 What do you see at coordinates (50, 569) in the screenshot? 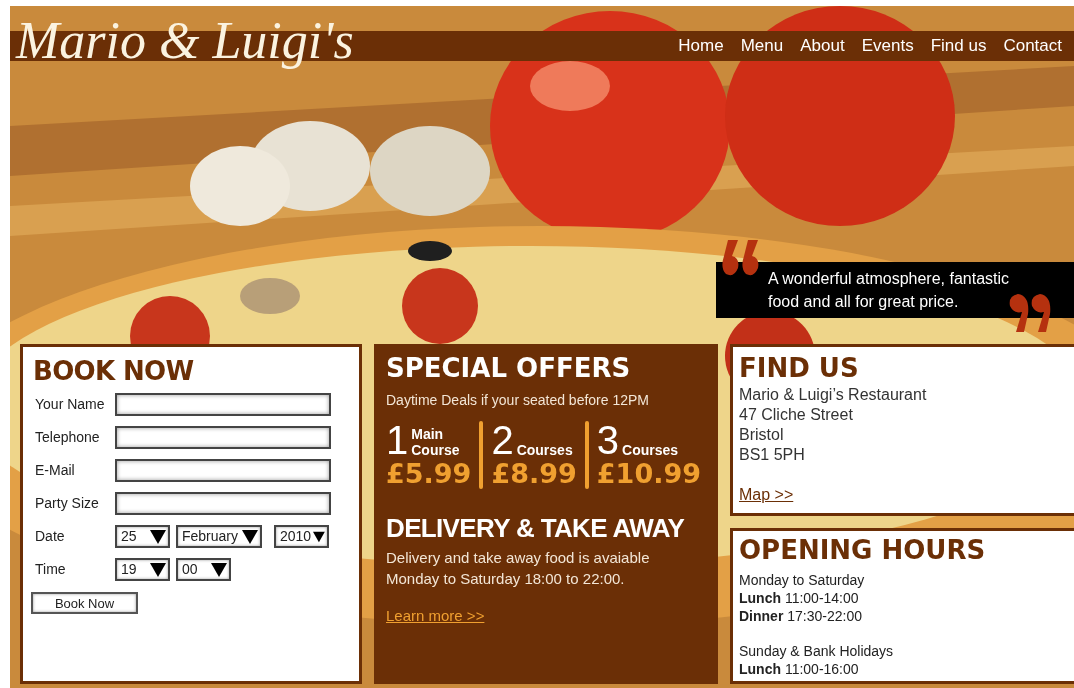
I see `field-label: Time` at bounding box center [50, 569].